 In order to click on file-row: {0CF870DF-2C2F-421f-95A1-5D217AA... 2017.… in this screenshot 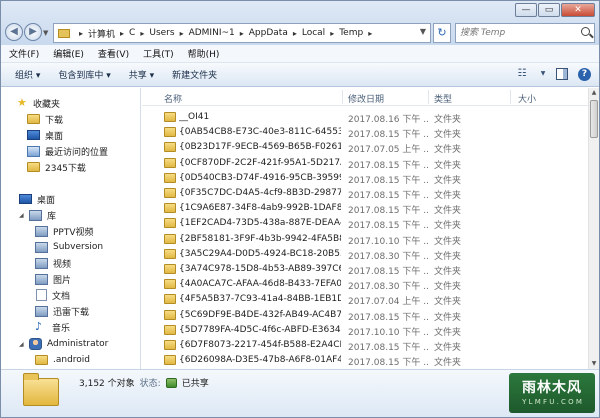, I will do `click(374, 163)`.